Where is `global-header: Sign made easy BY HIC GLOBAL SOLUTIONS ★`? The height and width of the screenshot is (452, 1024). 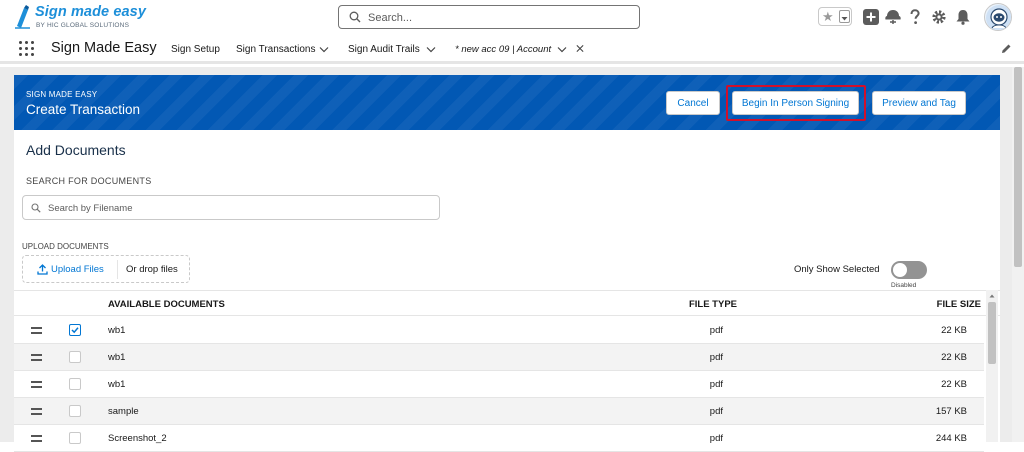 global-header: Sign made easy BY HIC GLOBAL SOLUTIONS ★ is located at coordinates (512, 18).